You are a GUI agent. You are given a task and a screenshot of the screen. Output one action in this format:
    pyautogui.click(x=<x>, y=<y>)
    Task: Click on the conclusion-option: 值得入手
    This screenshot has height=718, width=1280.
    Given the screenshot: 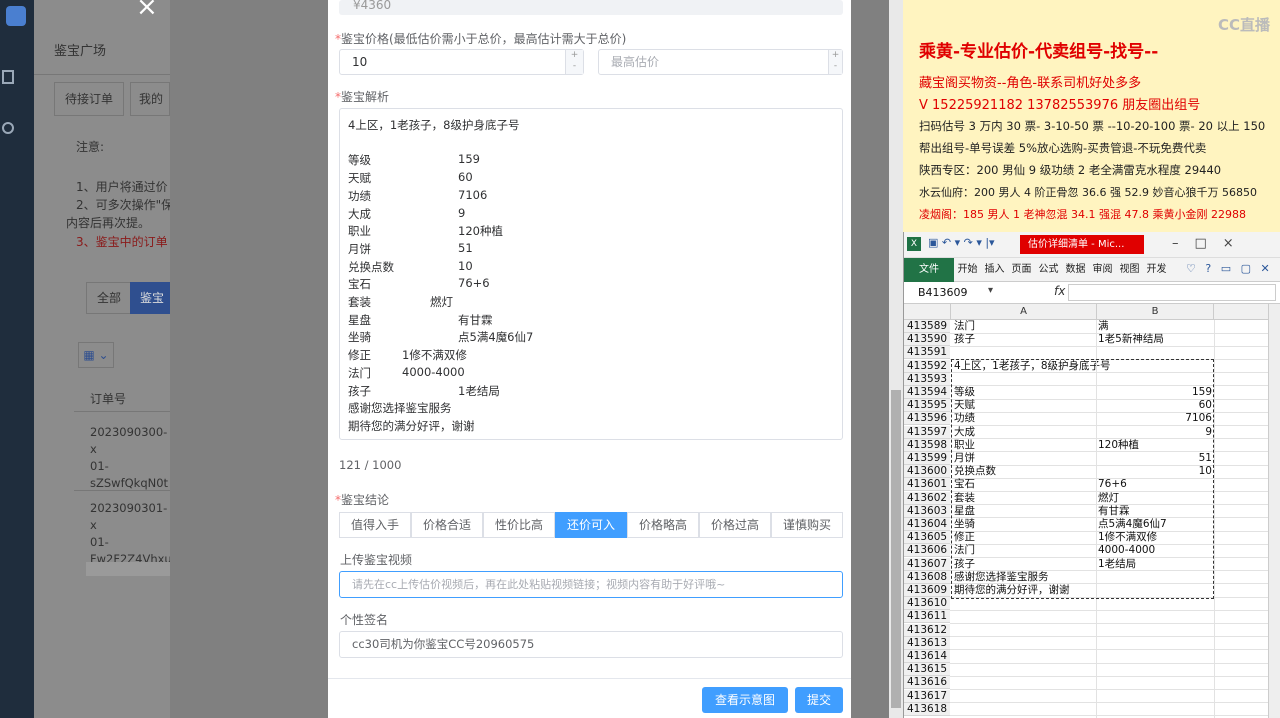 What is the action you would take?
    pyautogui.click(x=375, y=525)
    